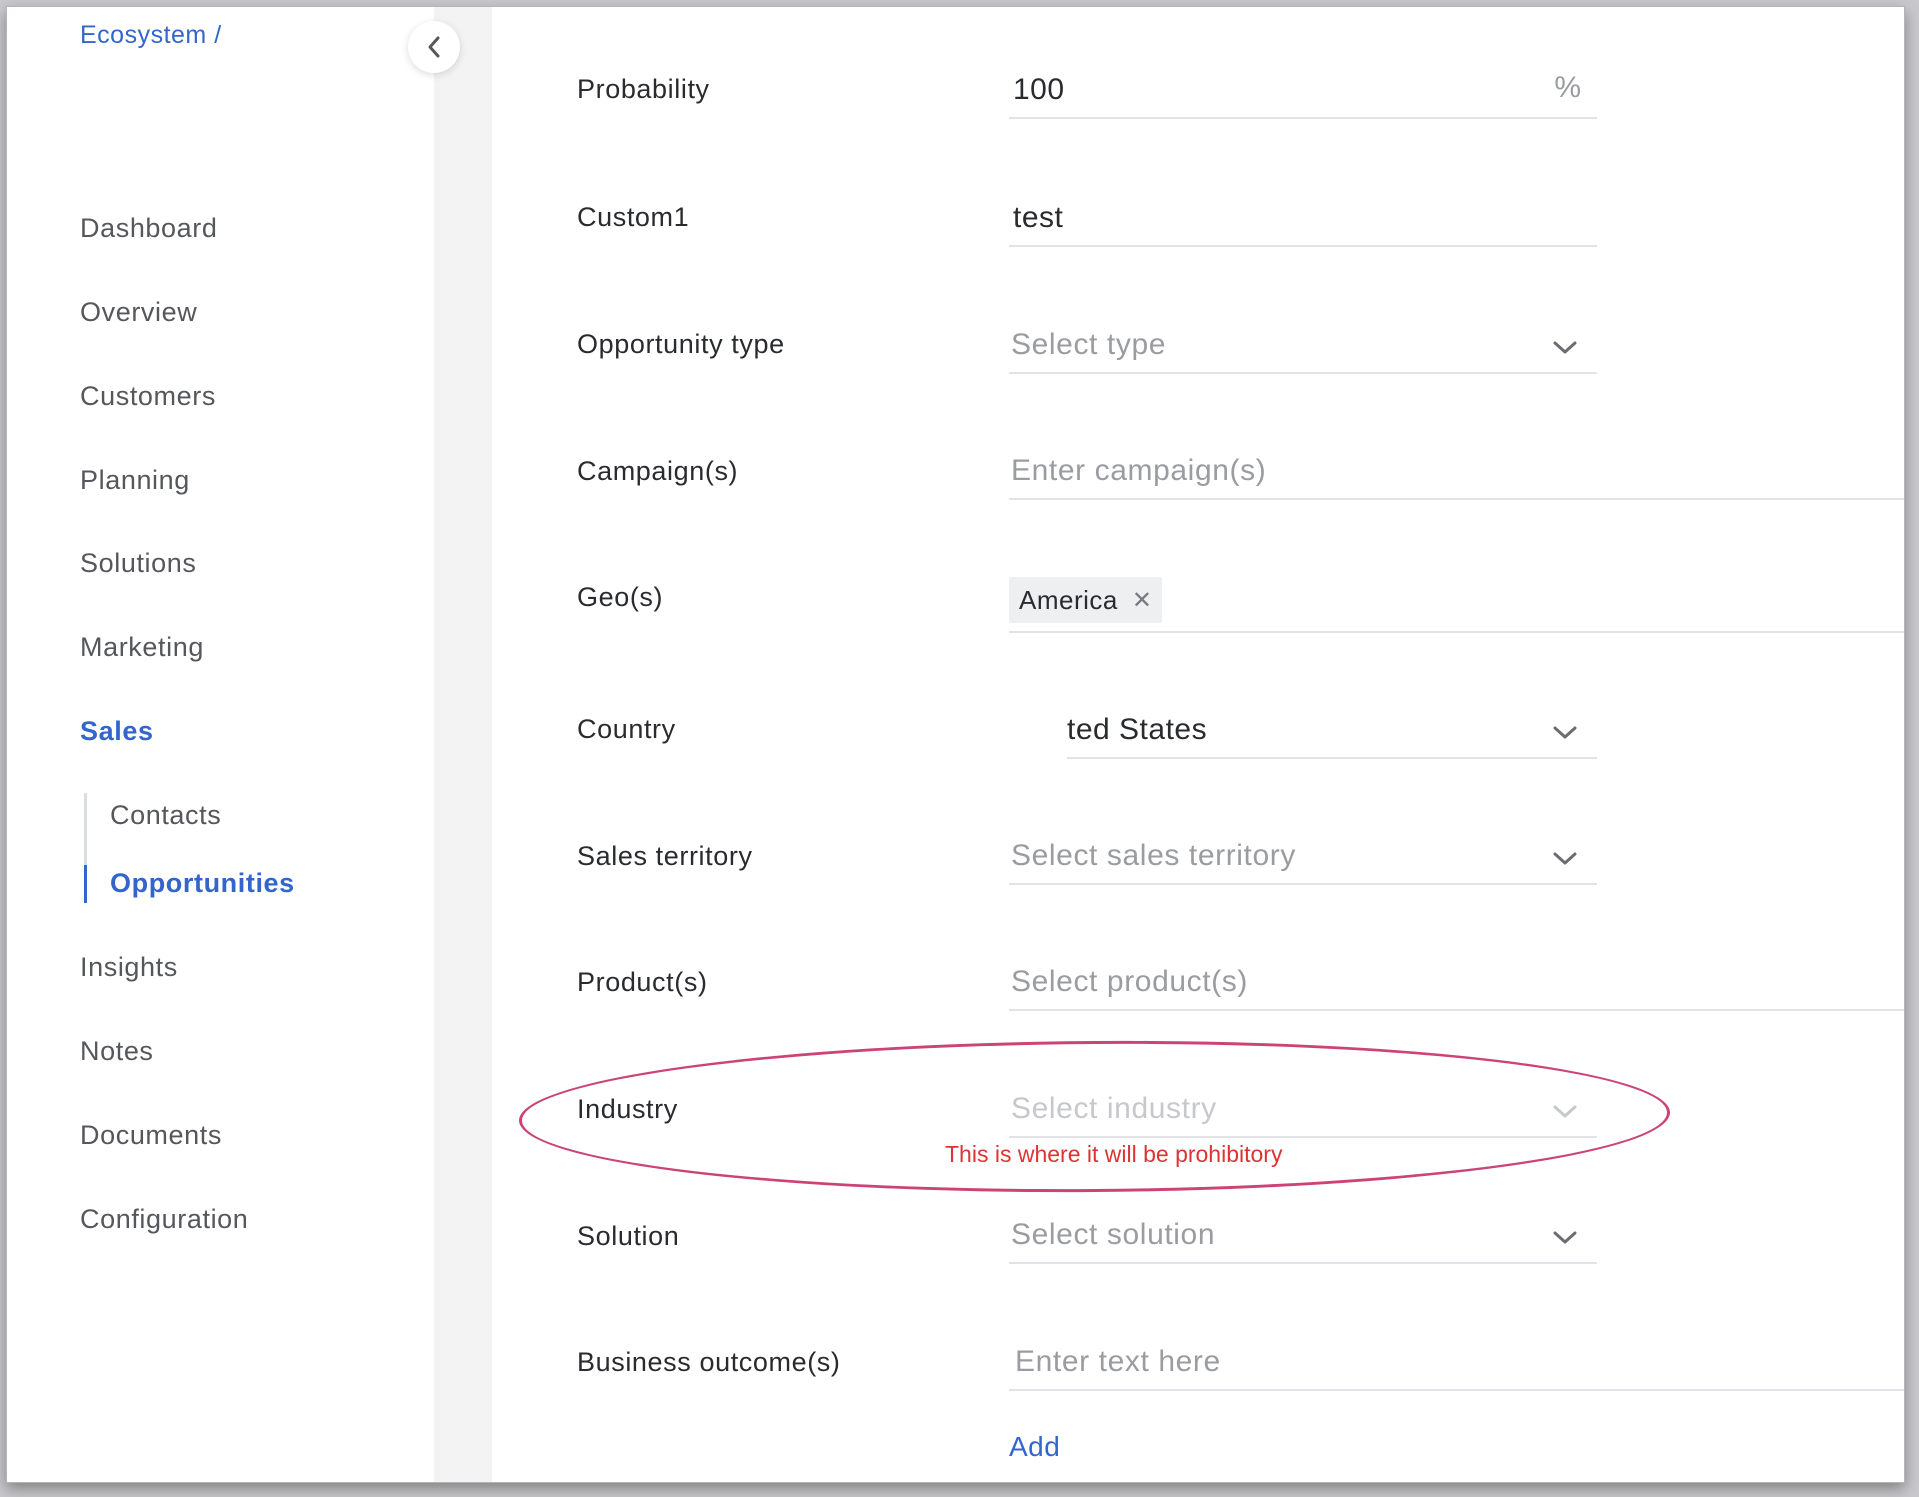 This screenshot has width=1919, height=1497. What do you see at coordinates (1303, 1238) in the screenshot?
I see `solution-select: Select solution` at bounding box center [1303, 1238].